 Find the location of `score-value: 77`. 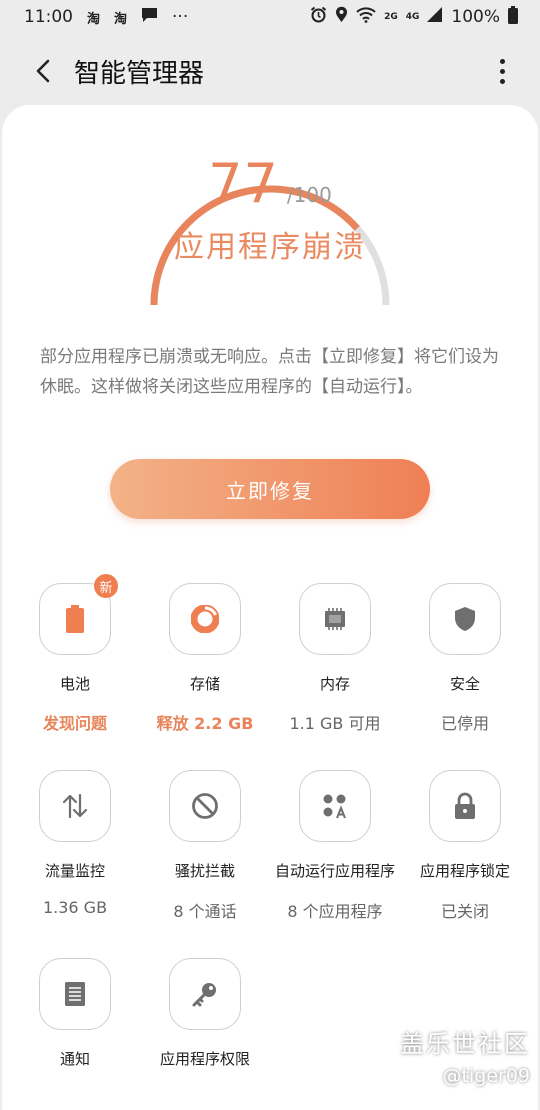

score-value: 77 is located at coordinates (243, 183).